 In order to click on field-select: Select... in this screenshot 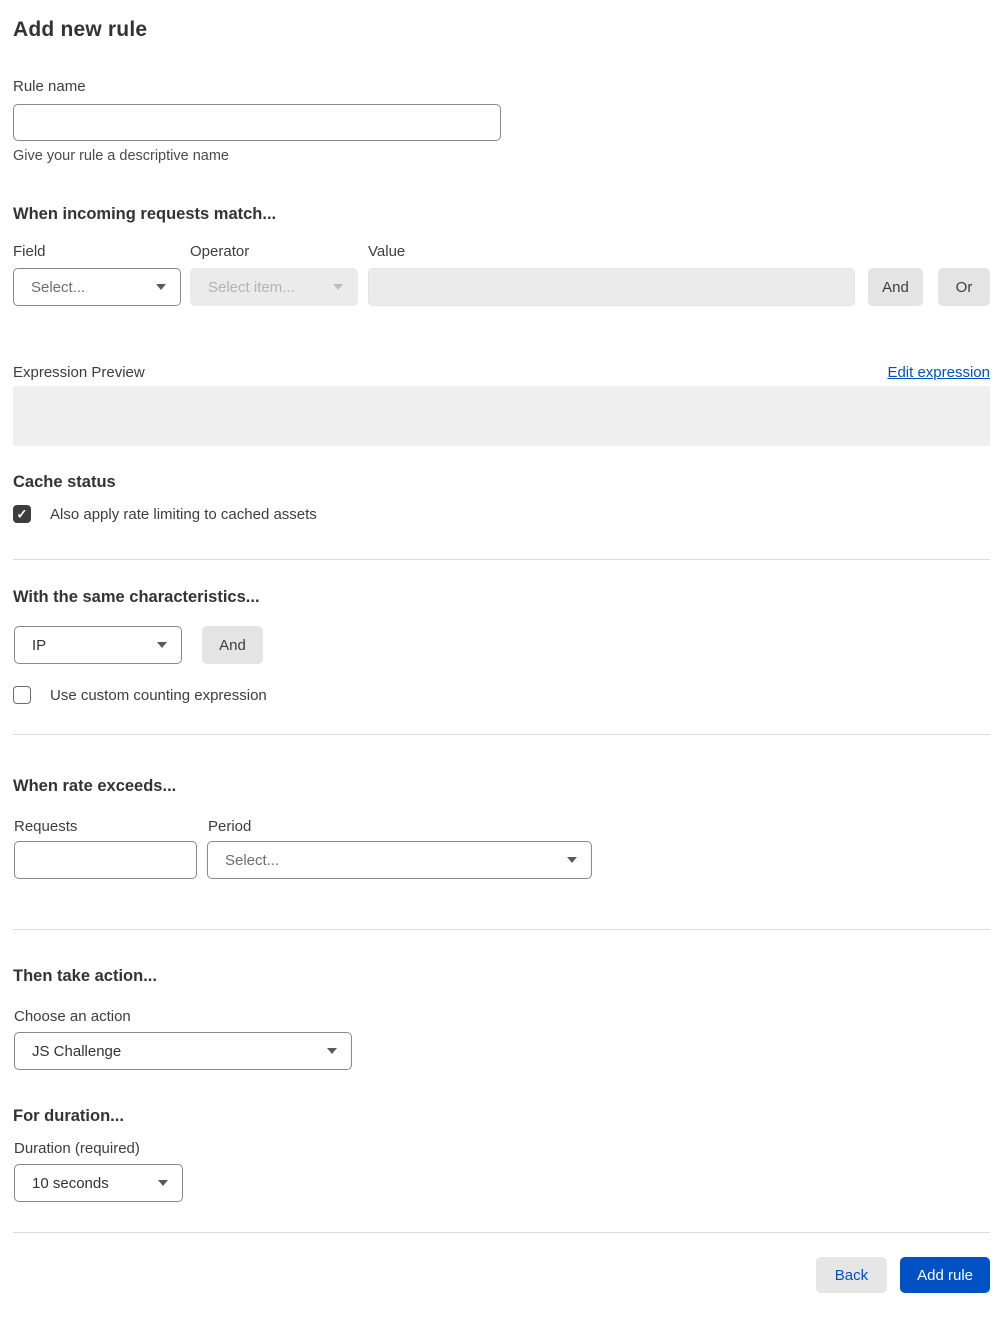, I will do `click(97, 287)`.